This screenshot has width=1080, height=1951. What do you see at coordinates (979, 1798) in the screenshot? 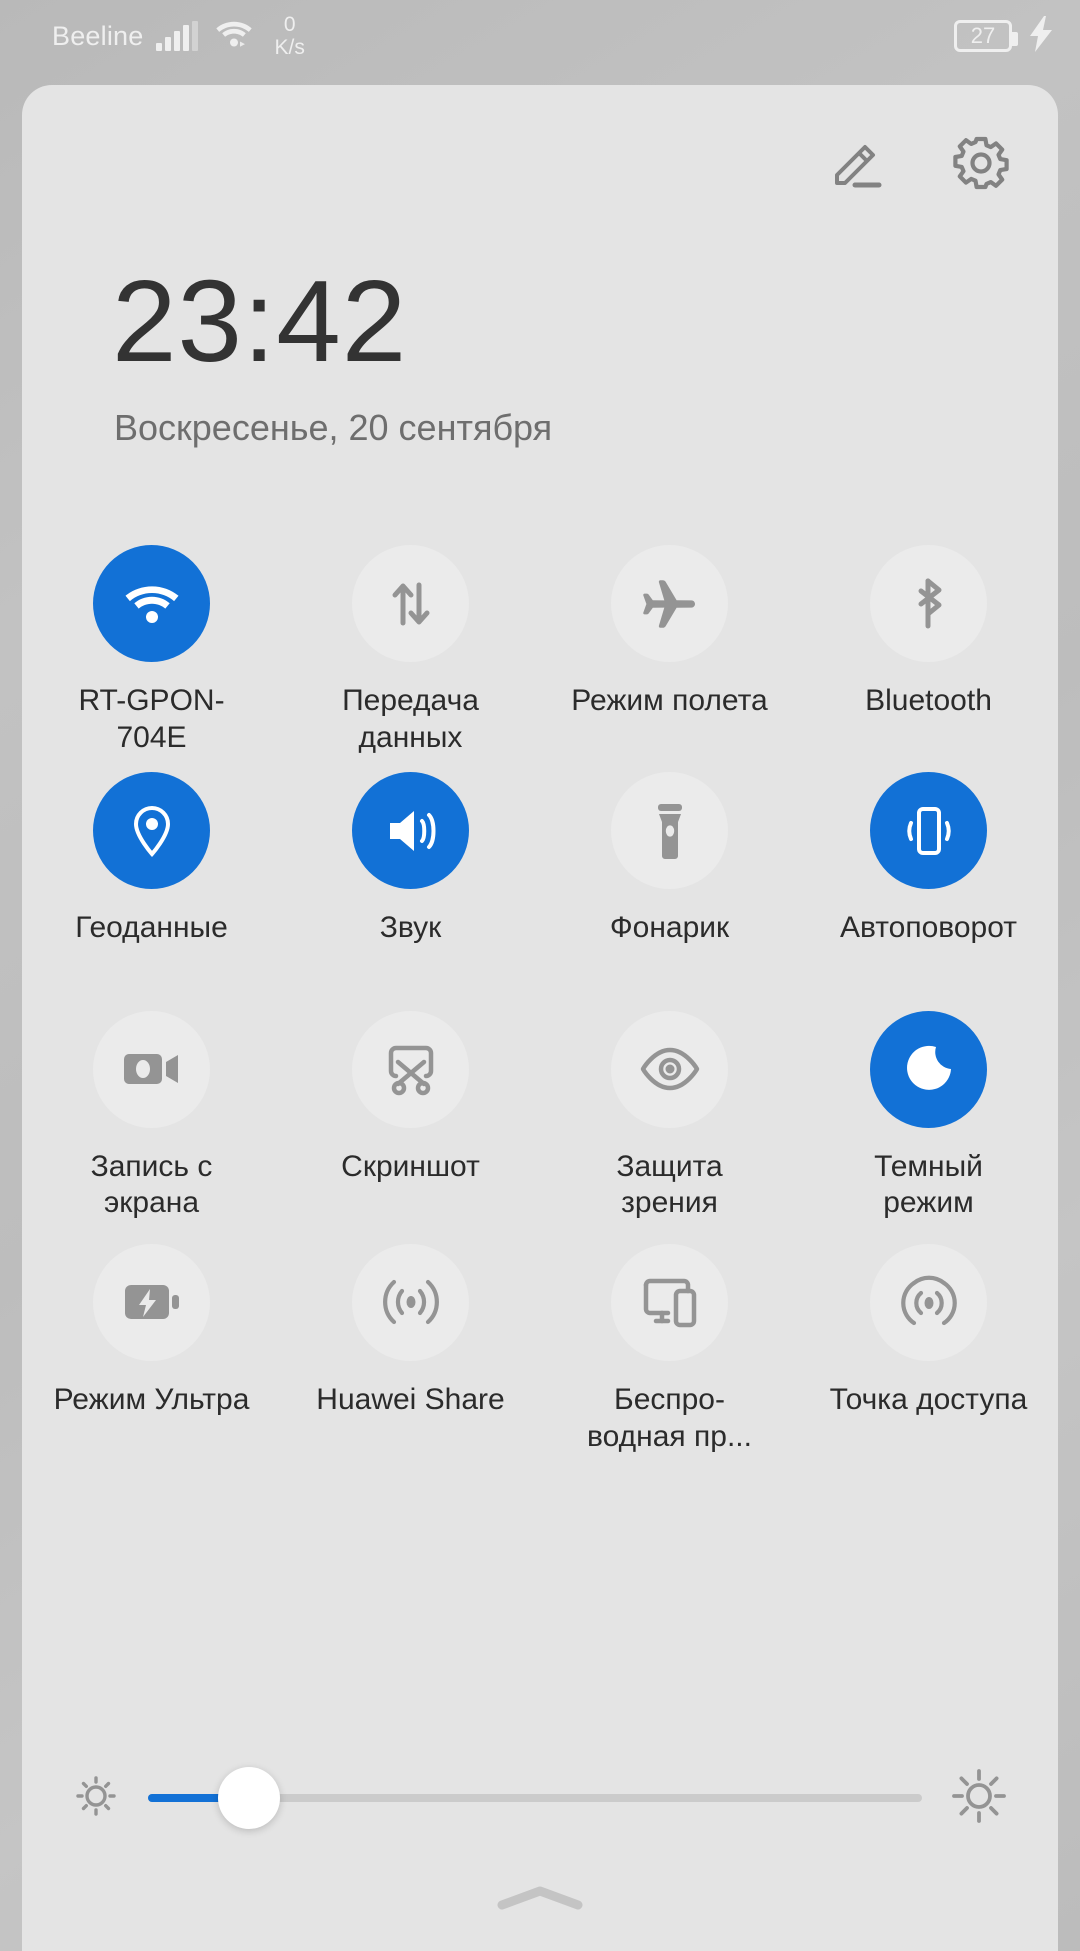
I see `brightness-high-icon` at bounding box center [979, 1798].